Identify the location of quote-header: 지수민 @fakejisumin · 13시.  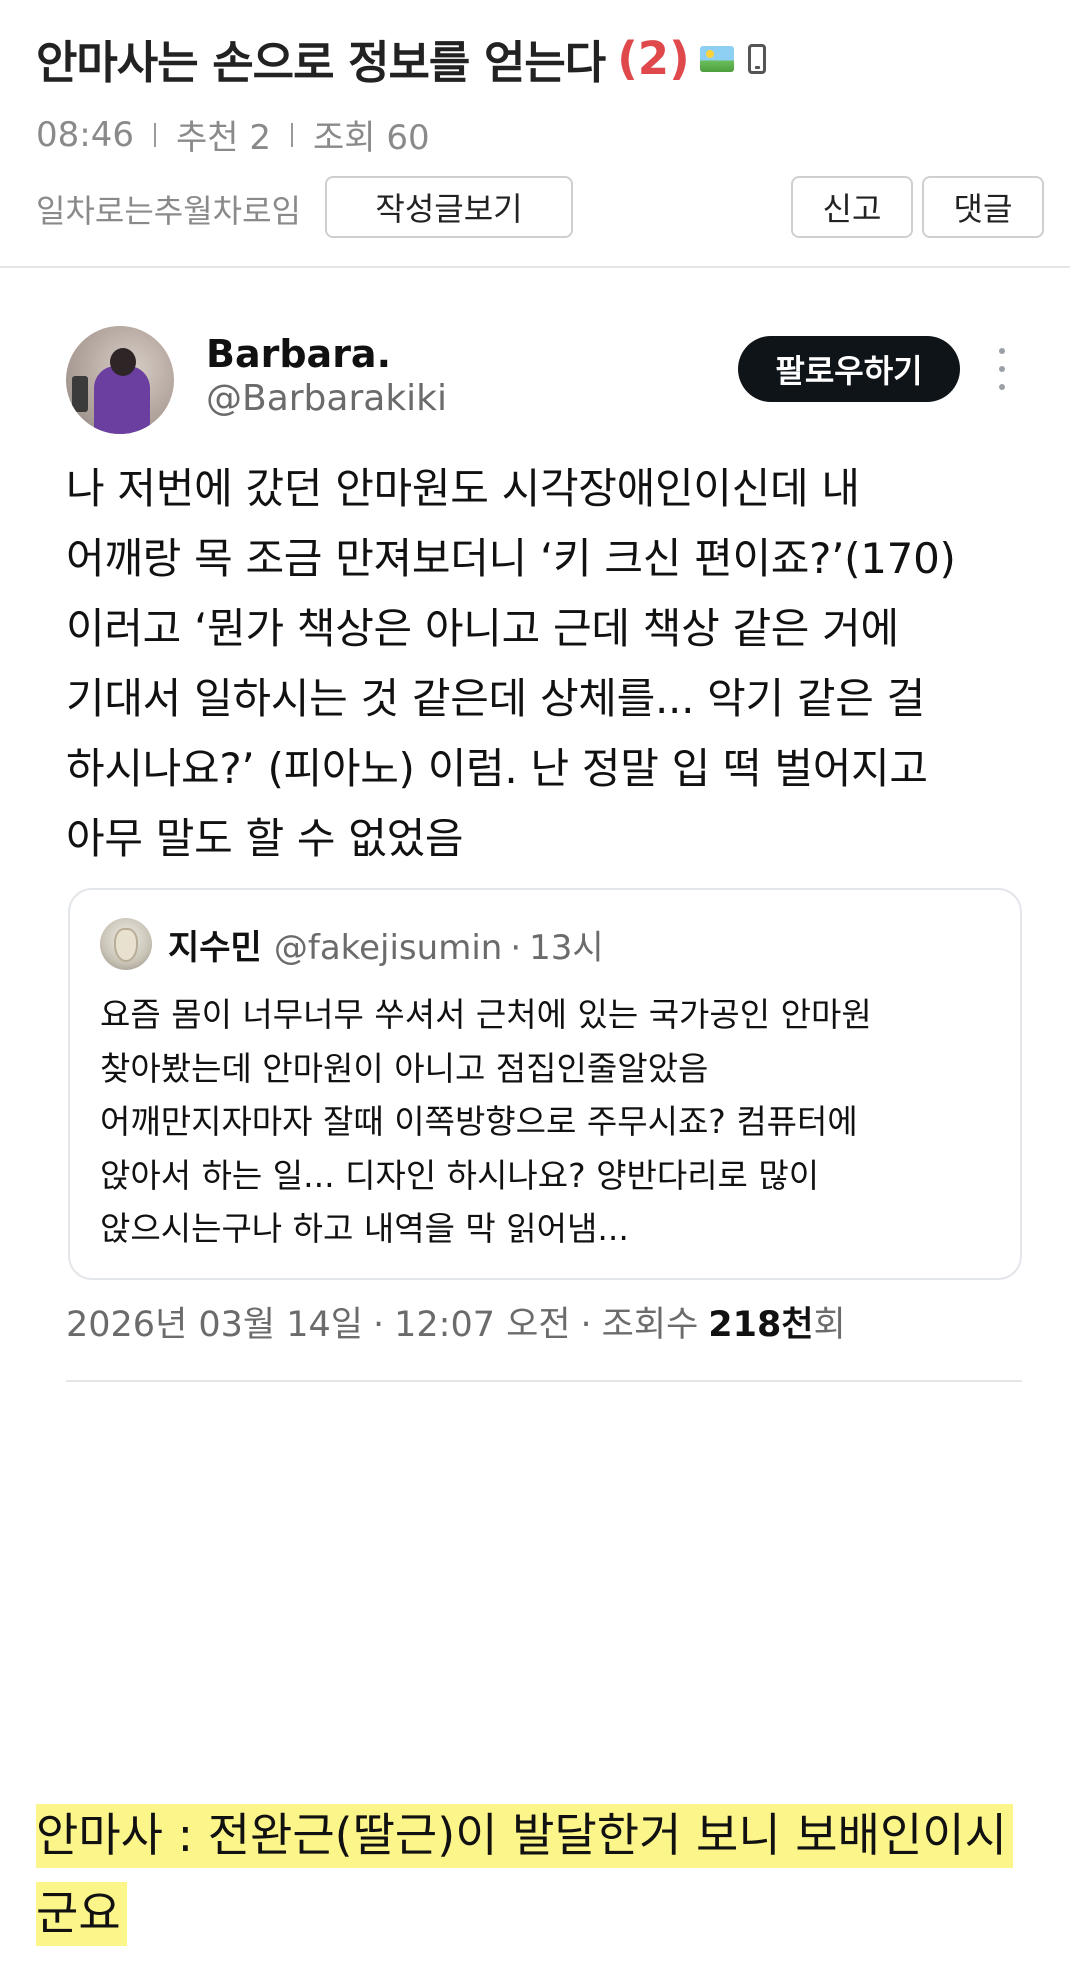
(386, 944).